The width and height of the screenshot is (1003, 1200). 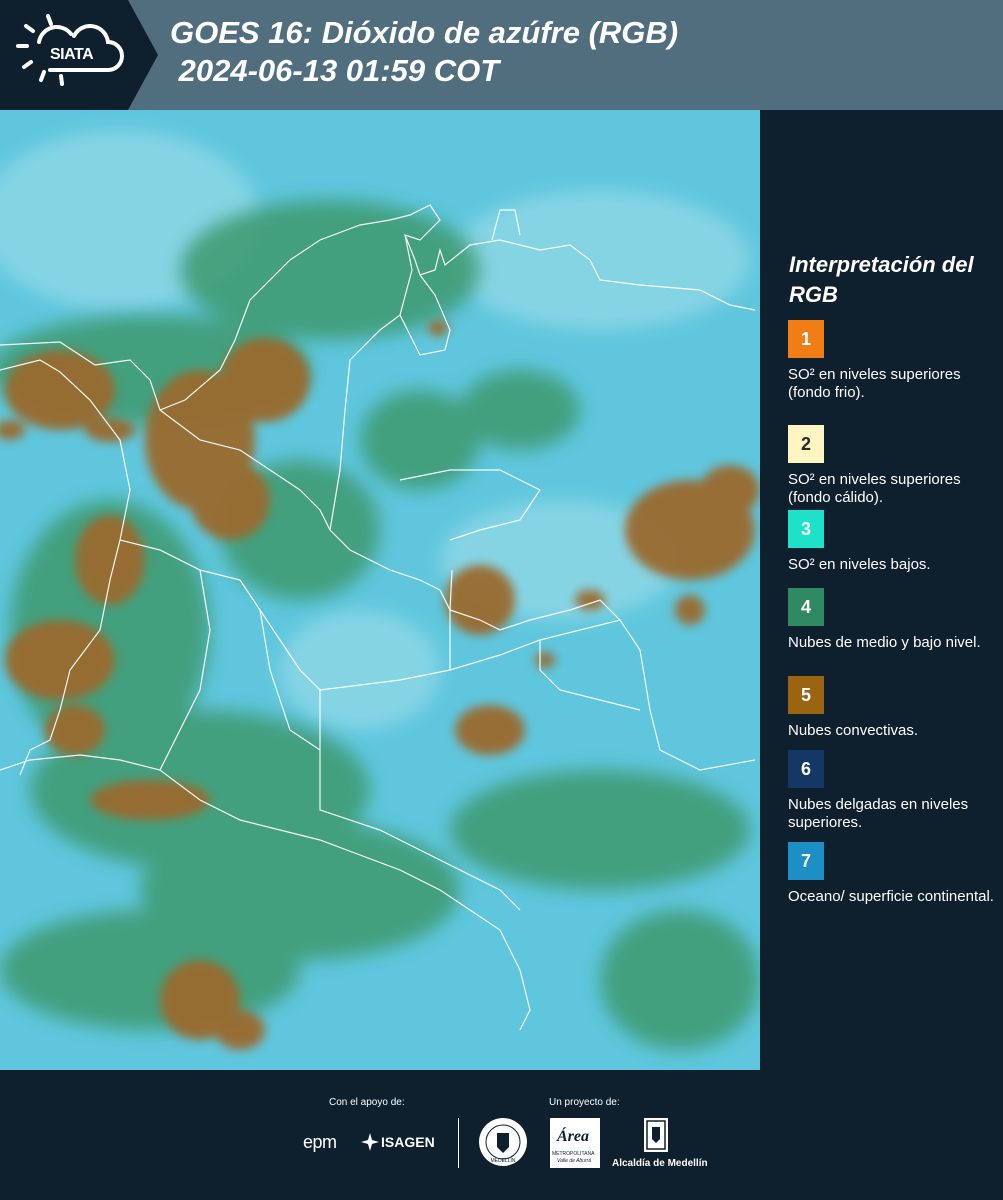 I want to click on siata-logo: SIATA, so click(x=79, y=55).